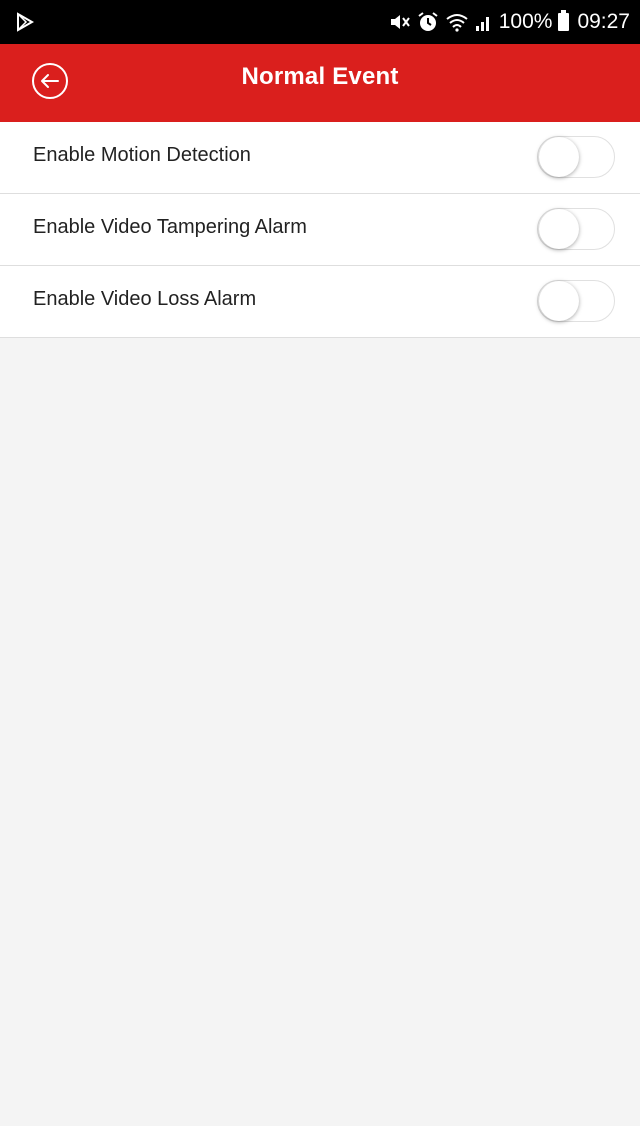 This screenshot has width=640, height=1126. What do you see at coordinates (457, 22) in the screenshot?
I see `wifi-icon` at bounding box center [457, 22].